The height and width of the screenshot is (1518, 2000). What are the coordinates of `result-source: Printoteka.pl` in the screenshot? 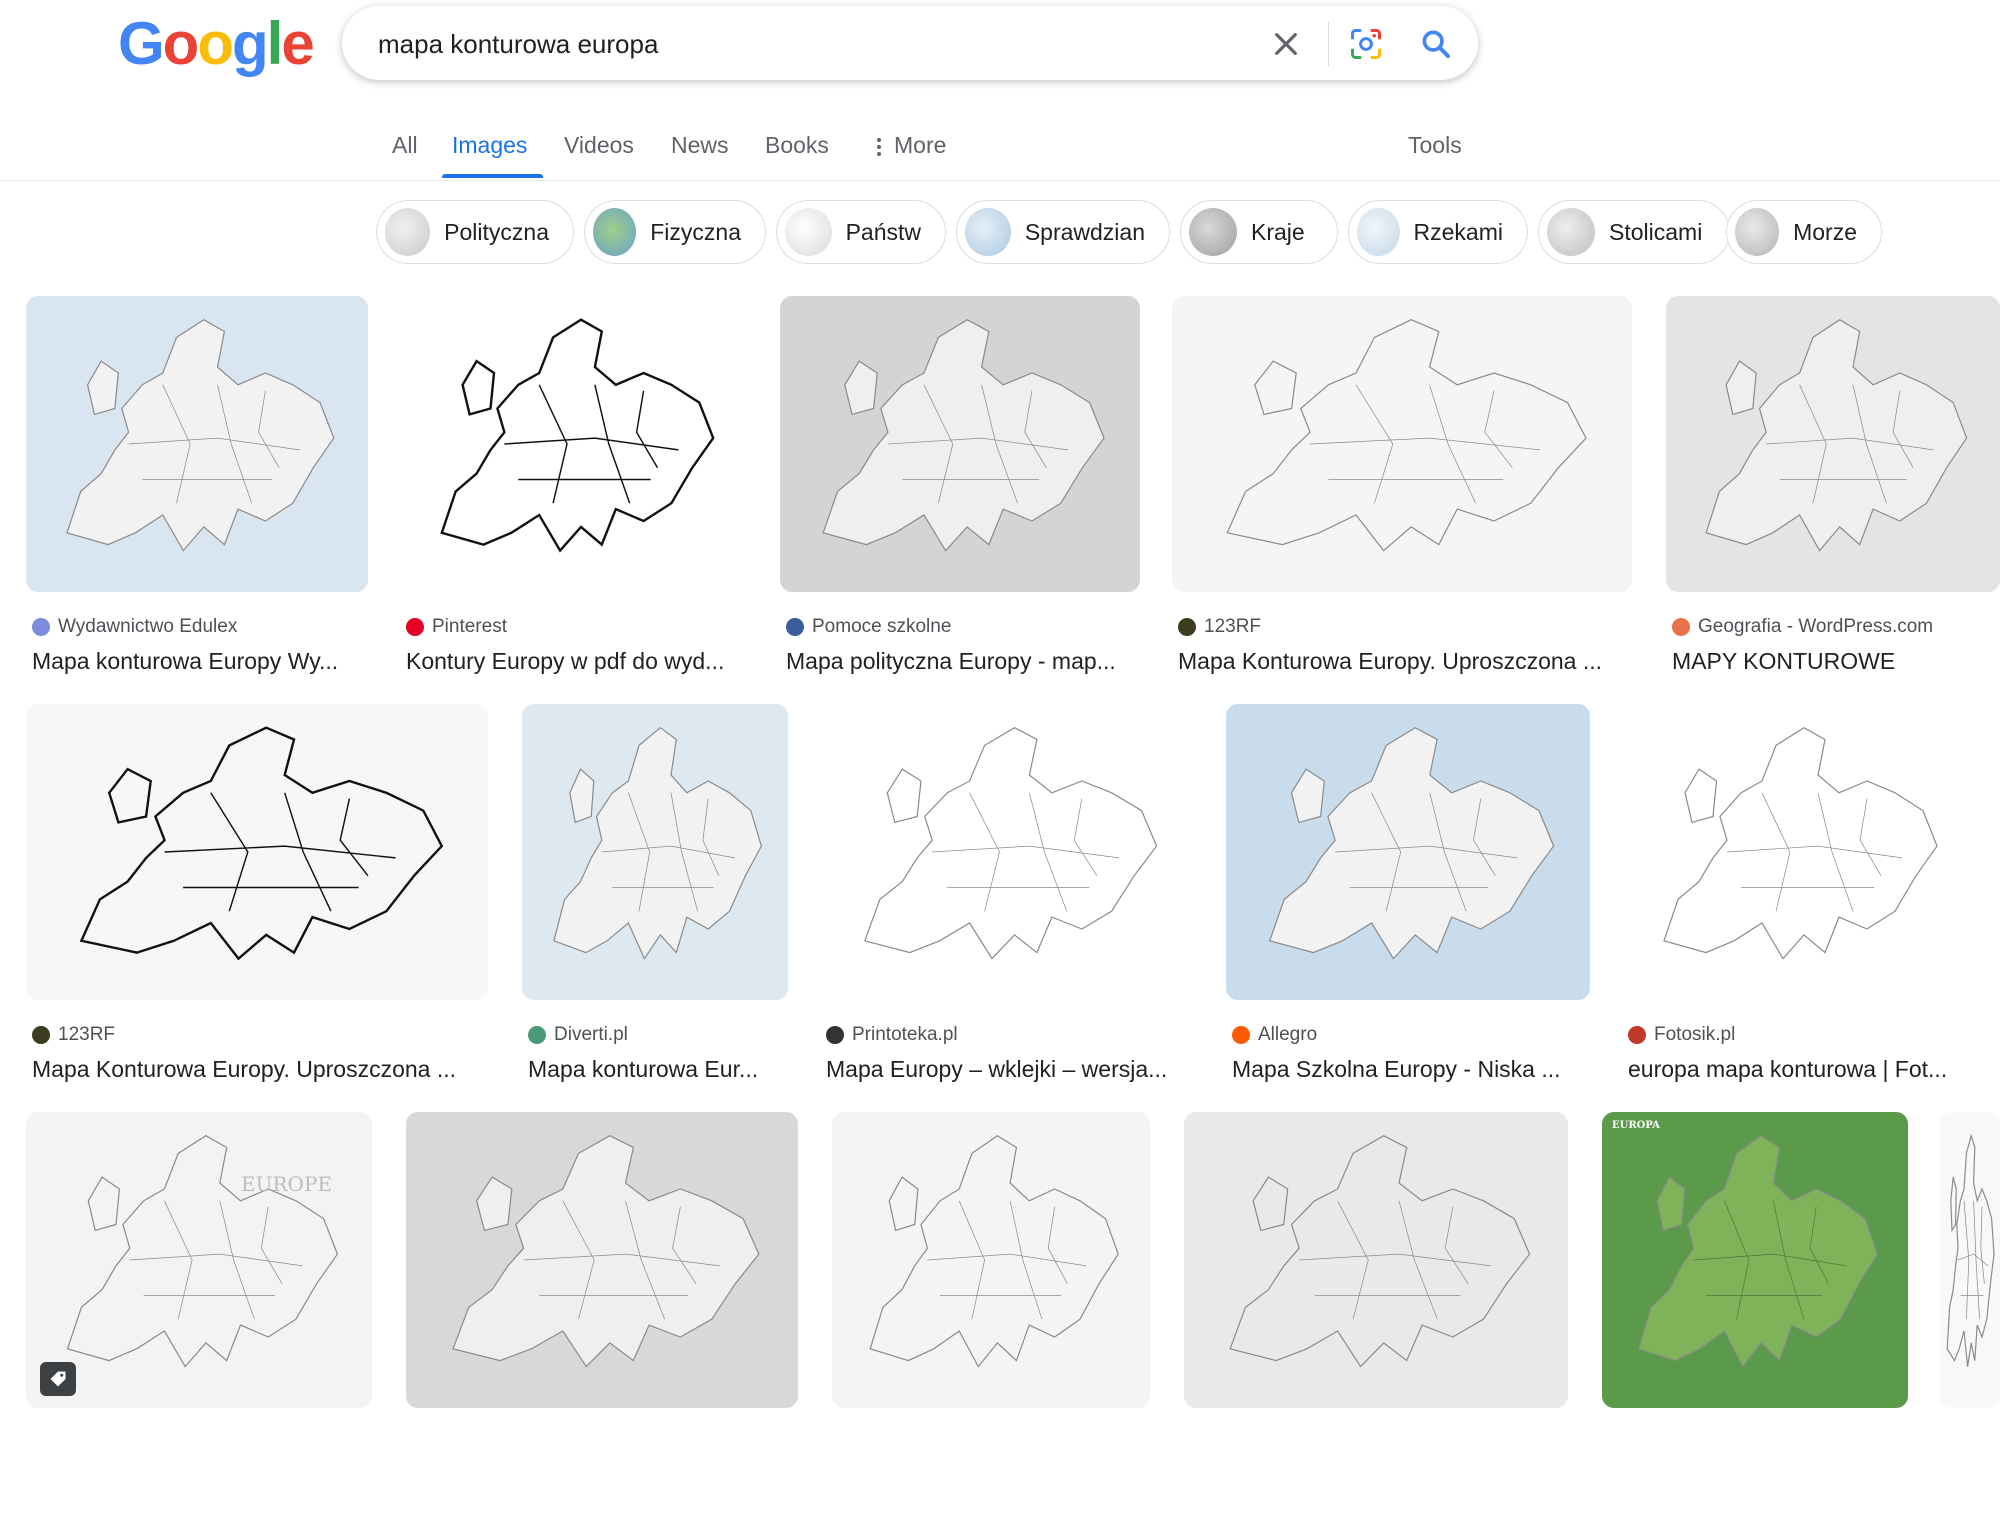 It's located at (892, 1035).